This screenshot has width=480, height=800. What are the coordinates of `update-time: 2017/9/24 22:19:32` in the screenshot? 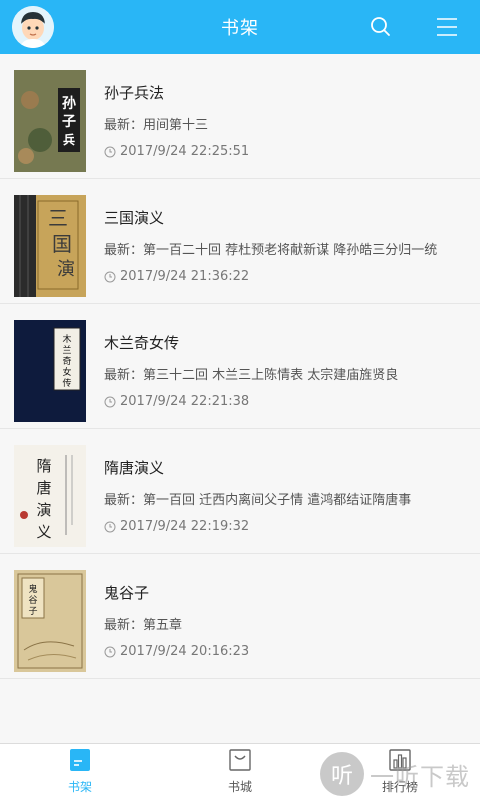 It's located at (176, 526).